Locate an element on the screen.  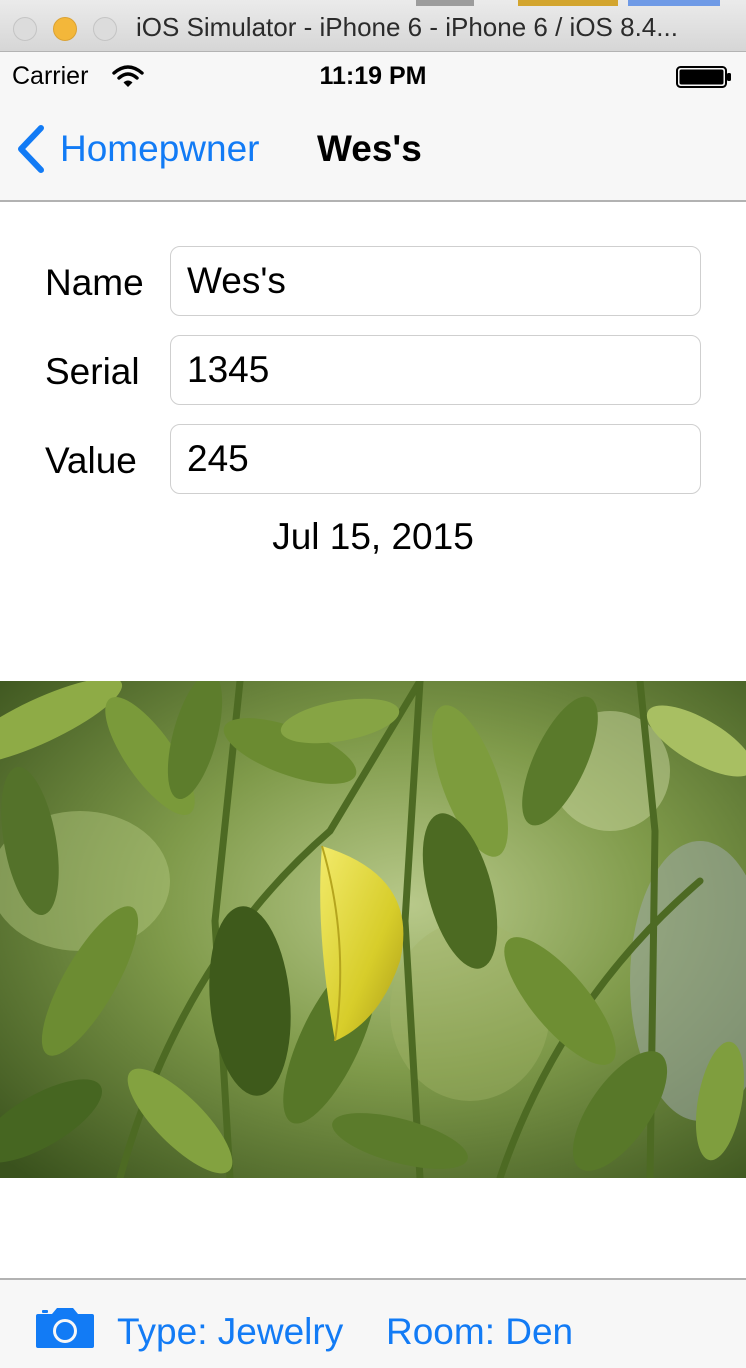
status-bar: Carrier 11:19 PM is located at coordinates (373, 75).